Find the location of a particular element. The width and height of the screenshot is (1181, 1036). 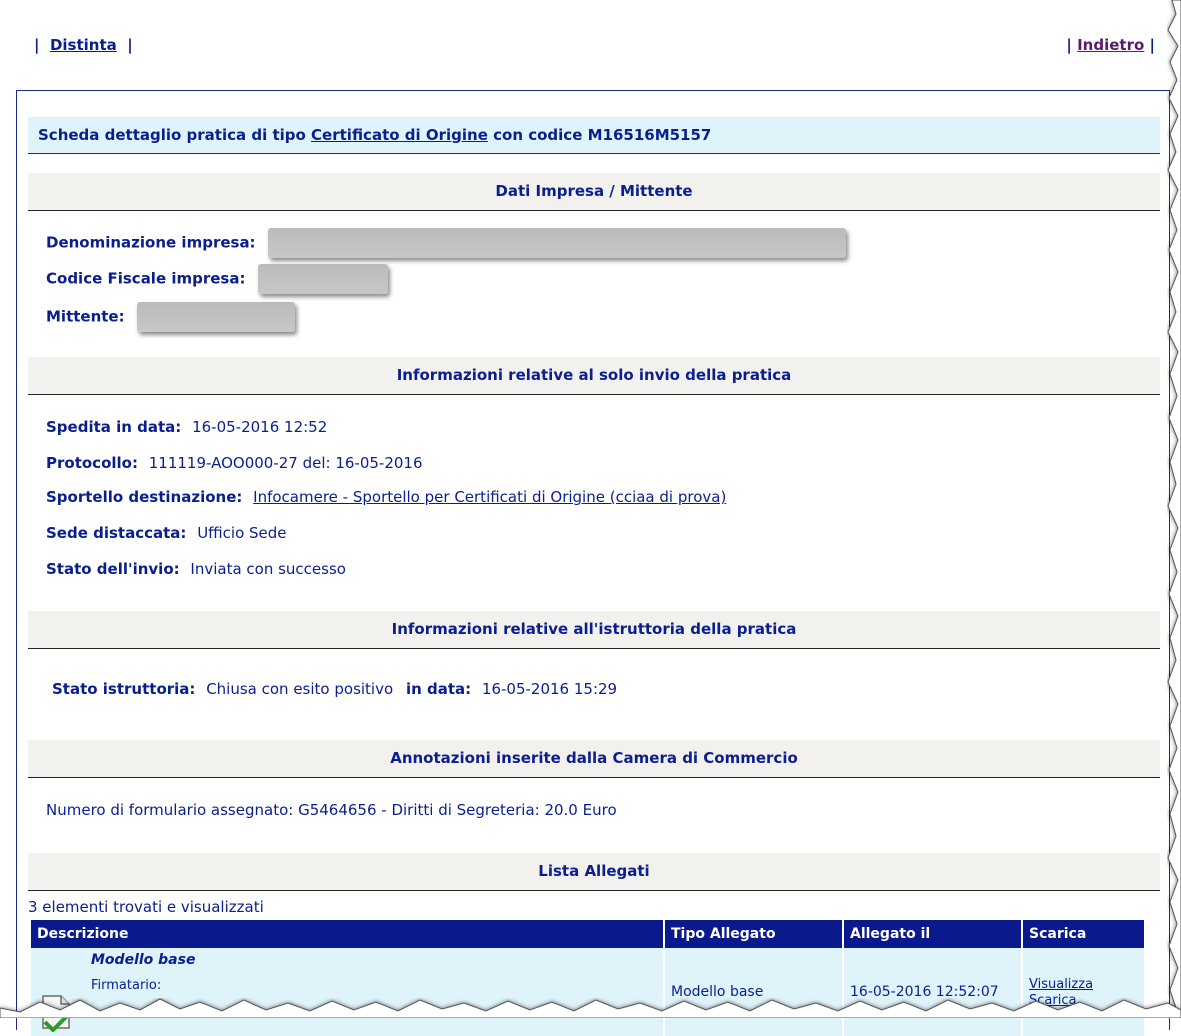

signed-document-icon is located at coordinates (57, 1014).